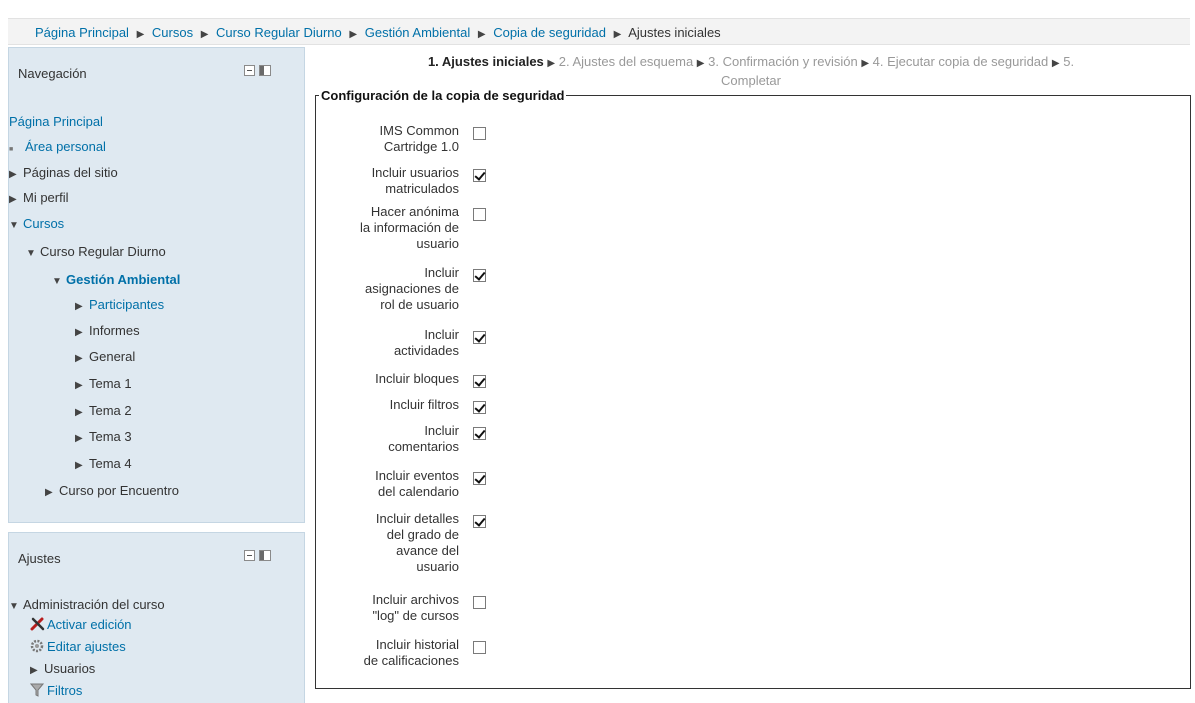  What do you see at coordinates (415, 172) in the screenshot?
I see `backup-option-label-line: Incluir usuarios` at bounding box center [415, 172].